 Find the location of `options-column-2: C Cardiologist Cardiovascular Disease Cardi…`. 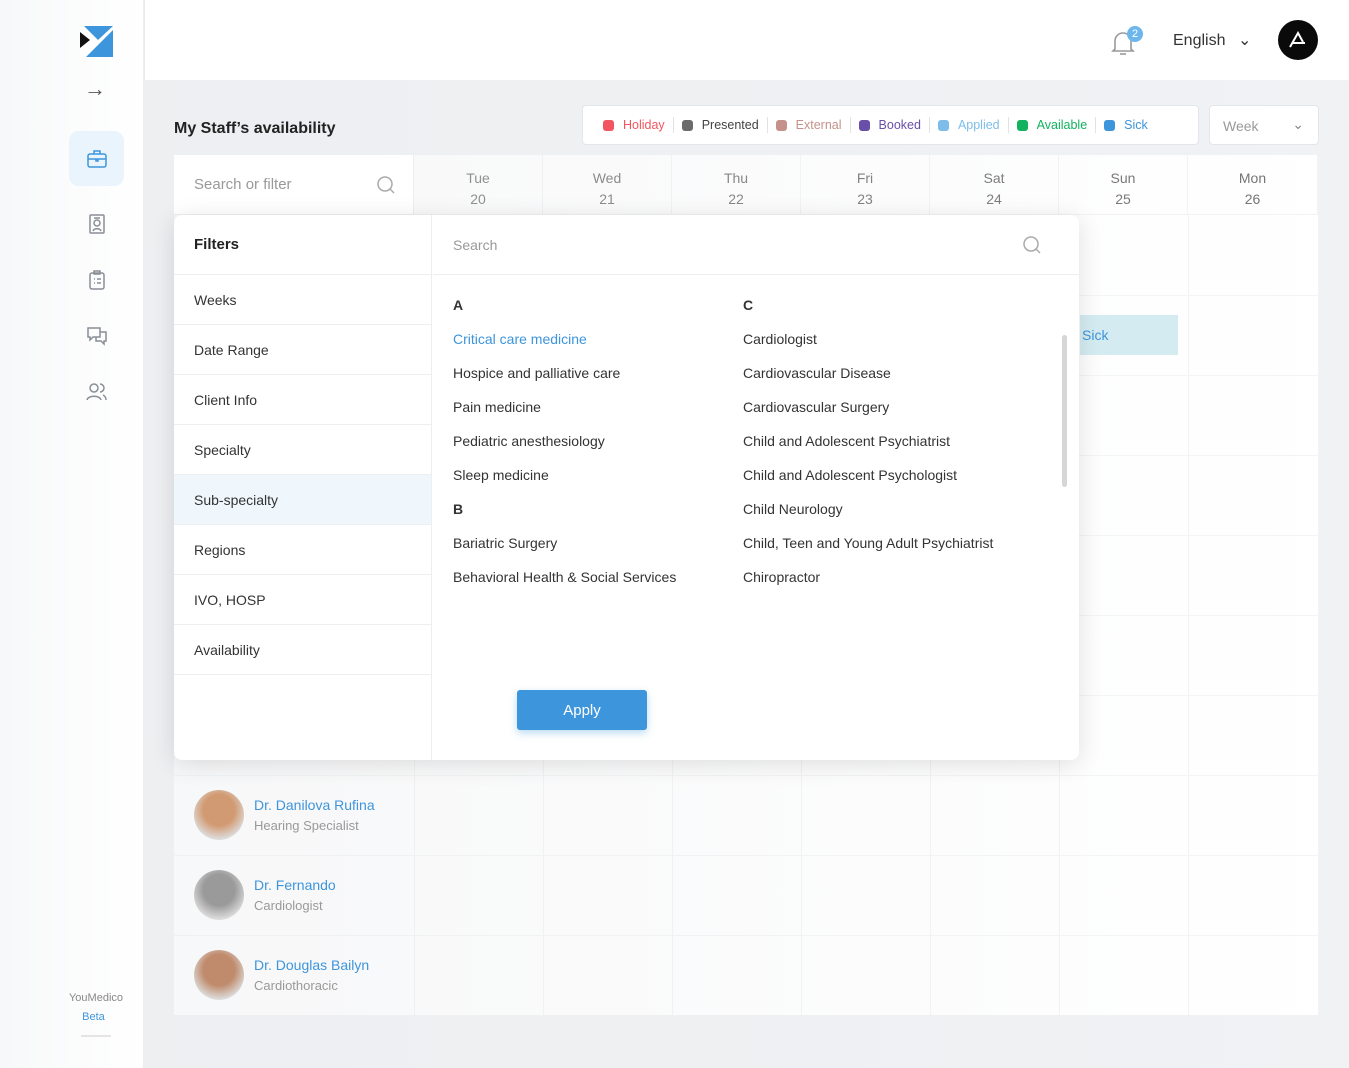

options-column-2: C Cardiologist Cardiovascular Disease Cardi… is located at coordinates (868, 448).